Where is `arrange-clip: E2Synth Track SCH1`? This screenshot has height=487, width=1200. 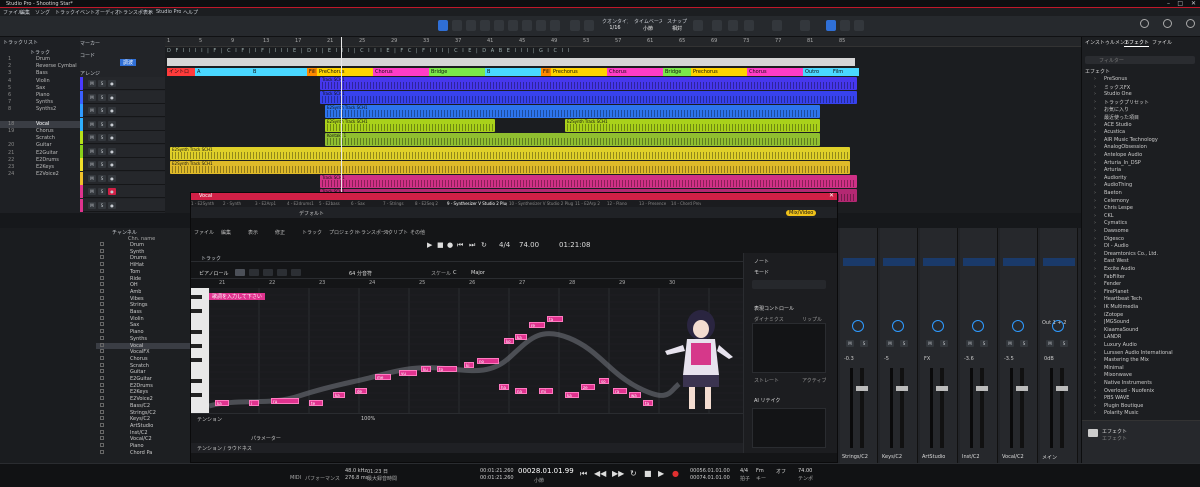 arrange-clip: E2Synth Track SCH1 is located at coordinates (692, 125).